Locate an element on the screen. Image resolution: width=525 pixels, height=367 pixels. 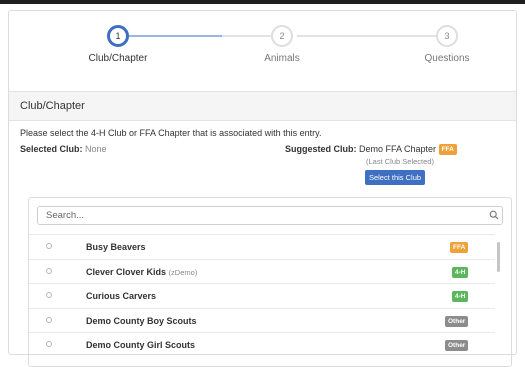
table-row: Curious Carvers 4-H is located at coordinates (262, 295).